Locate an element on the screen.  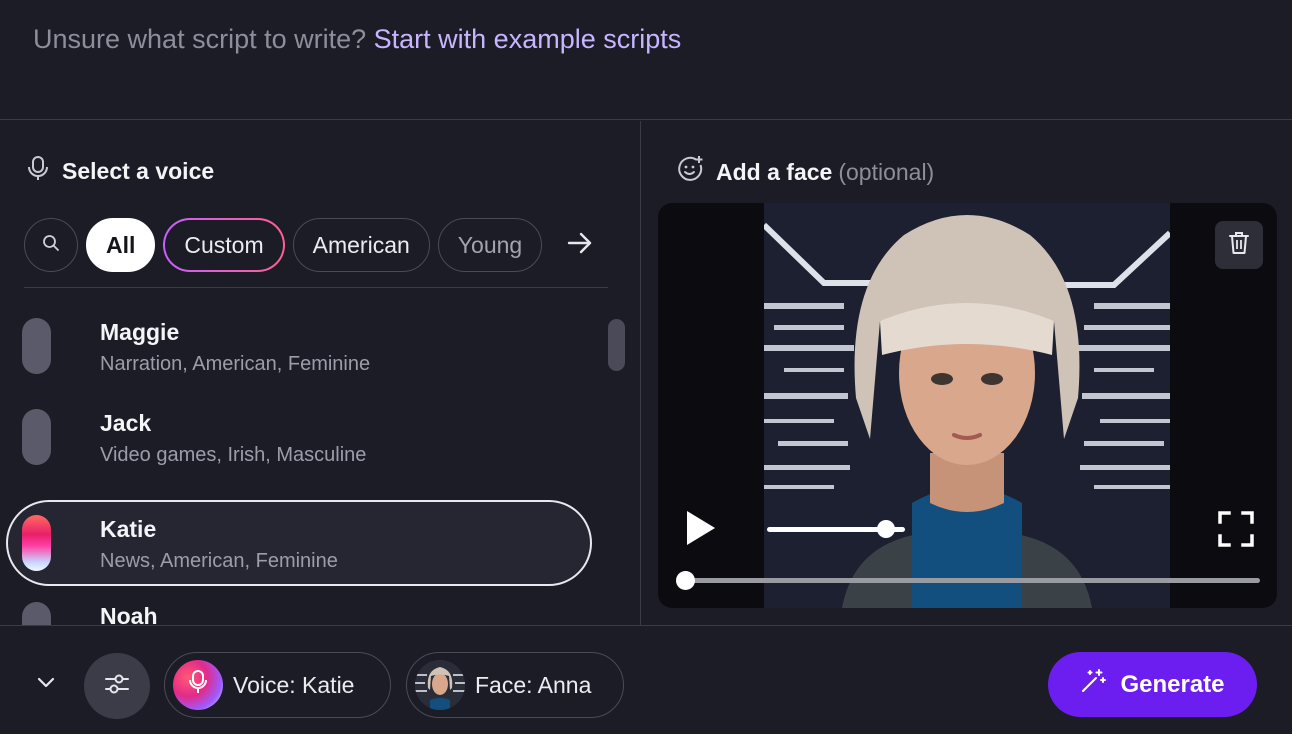
script-hint-text: Unsure what script to write? is located at coordinates (200, 39).